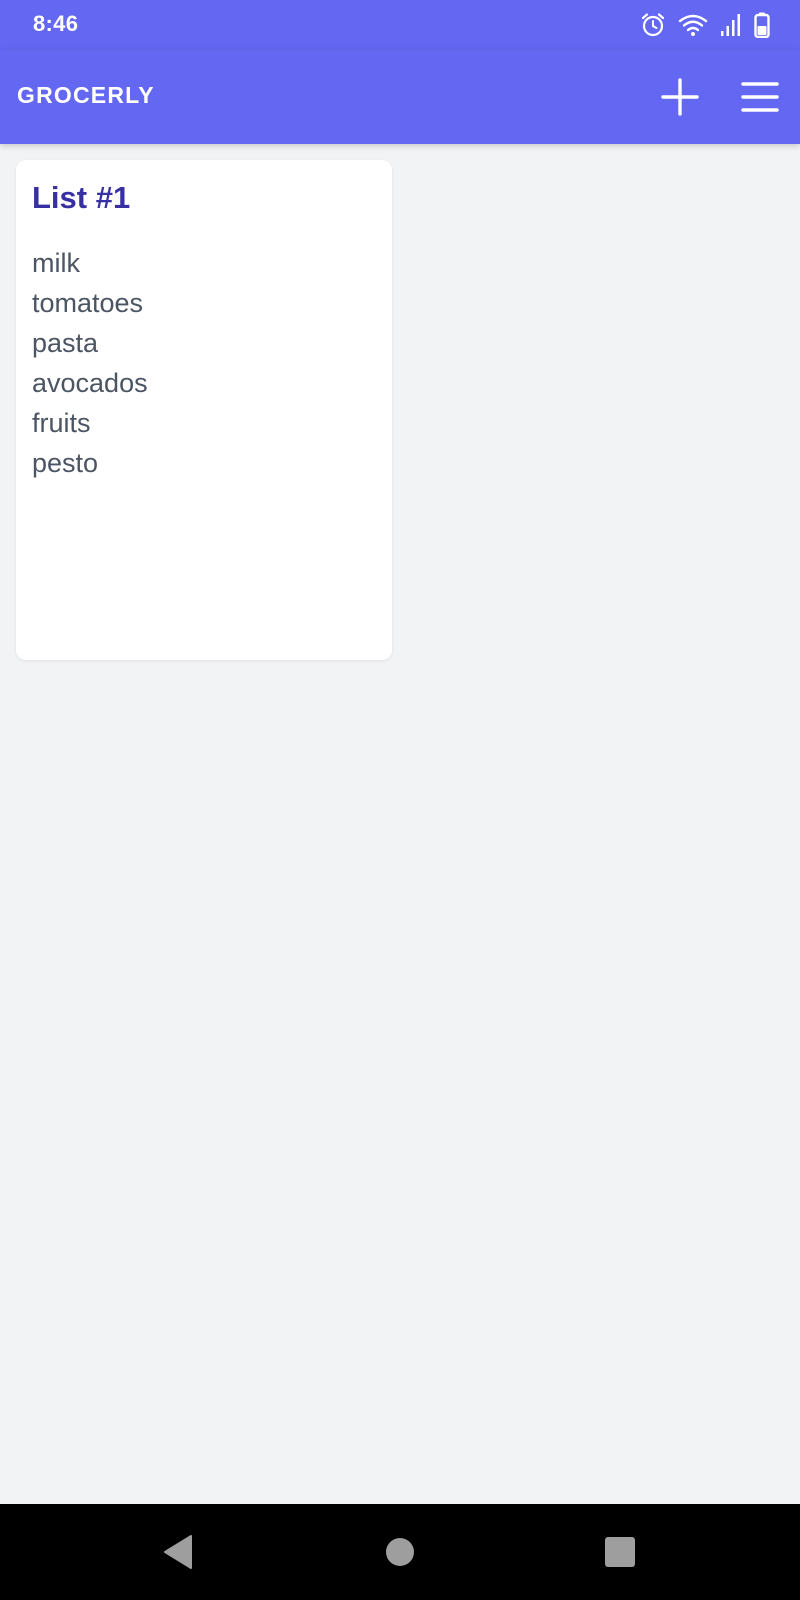 The height and width of the screenshot is (1600, 800). Describe the element at coordinates (204, 605) in the screenshot. I see `card-fade-overlay` at that location.